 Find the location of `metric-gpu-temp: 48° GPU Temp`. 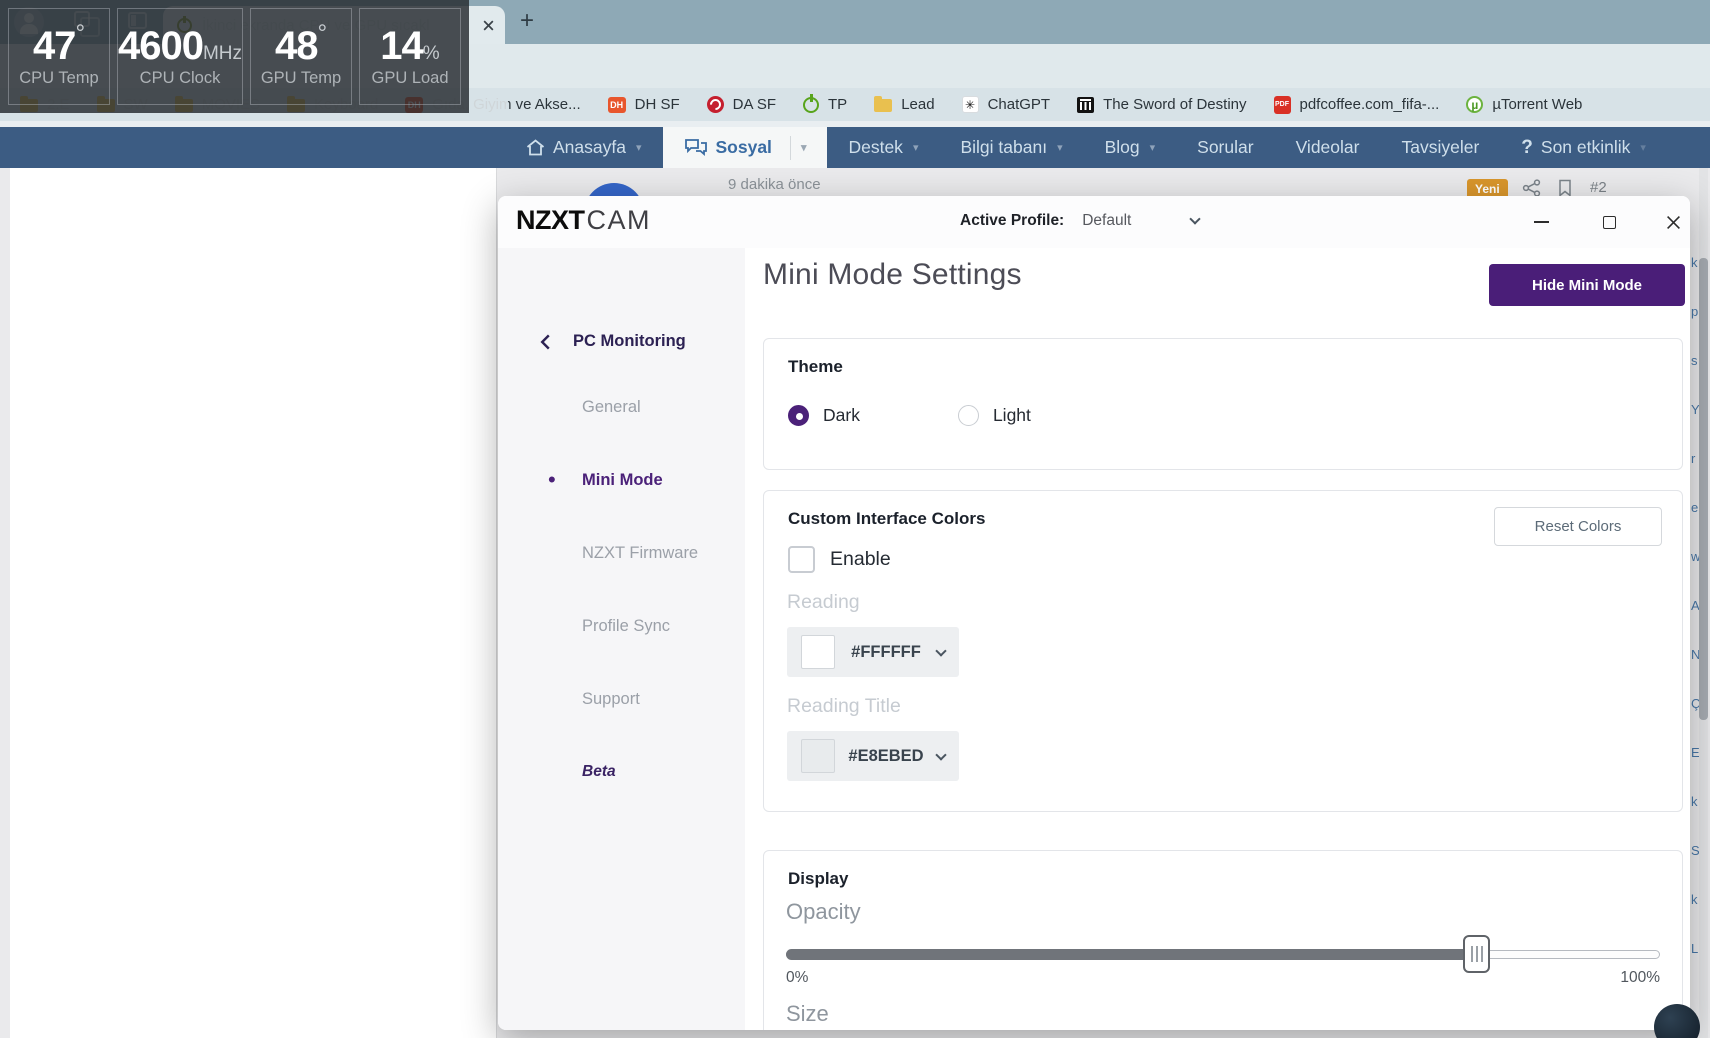

metric-gpu-temp: 48° GPU Temp is located at coordinates (301, 56).